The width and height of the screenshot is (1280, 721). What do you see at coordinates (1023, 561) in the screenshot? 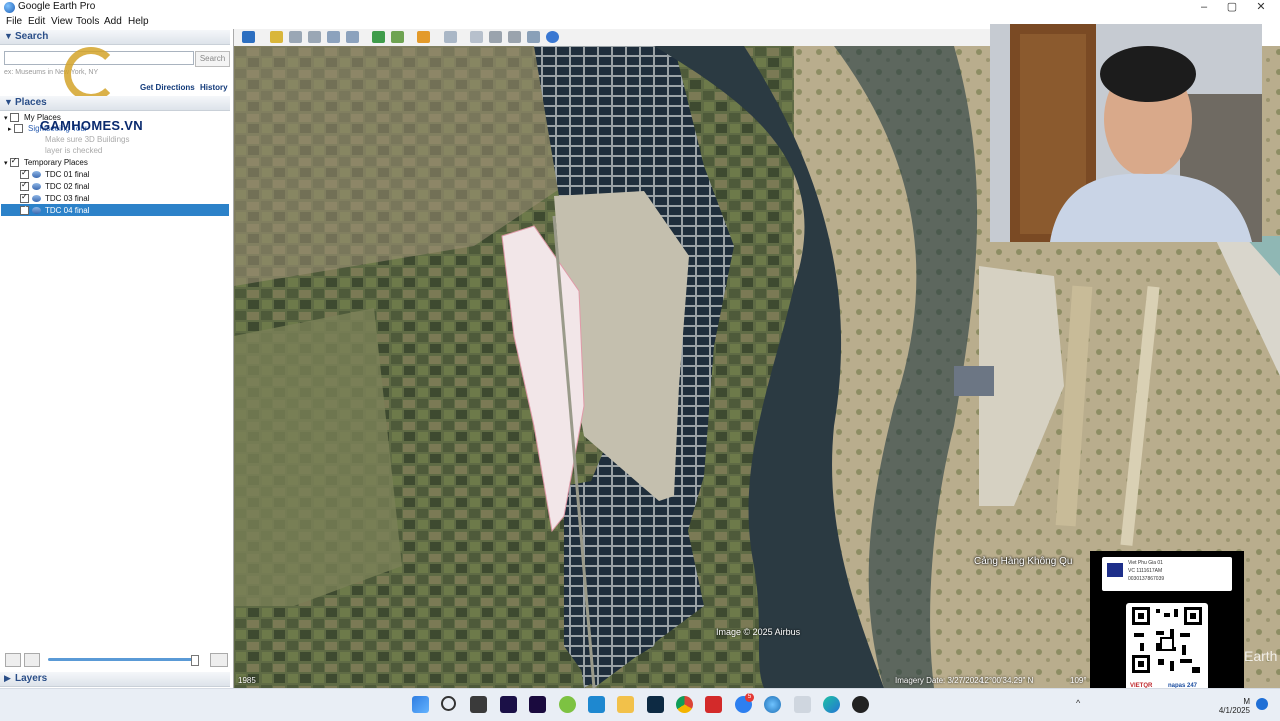
I see `map-place-label: Cảng Hàng Không Qu` at bounding box center [1023, 561].